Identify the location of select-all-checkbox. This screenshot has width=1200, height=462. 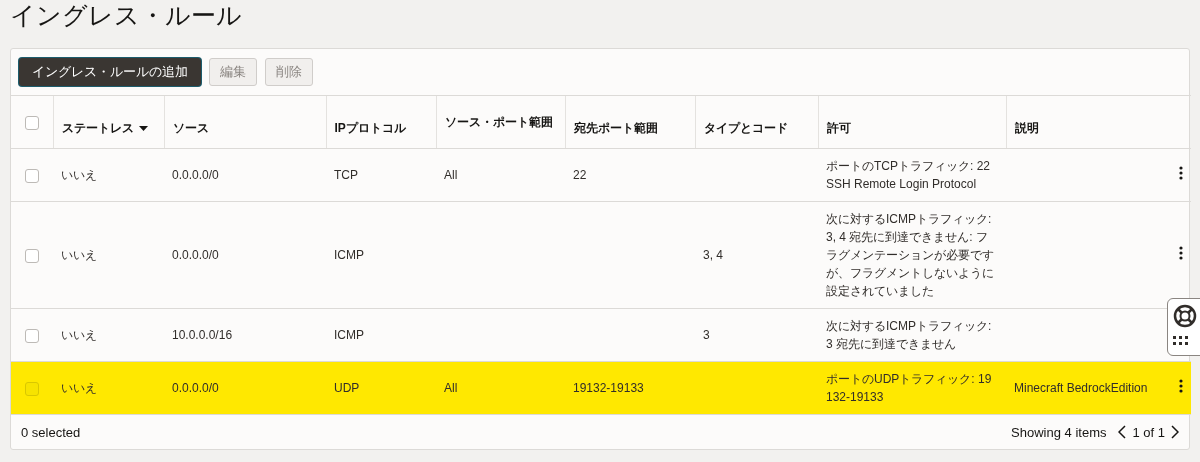
(32, 122).